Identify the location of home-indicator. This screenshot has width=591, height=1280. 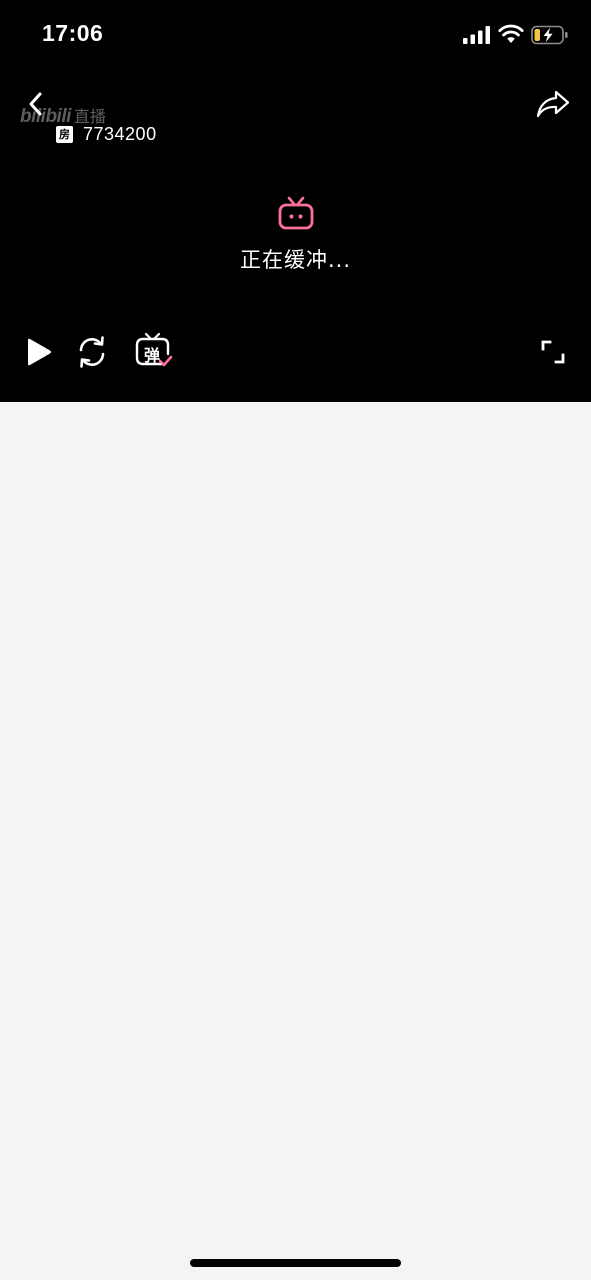
(295, 1263).